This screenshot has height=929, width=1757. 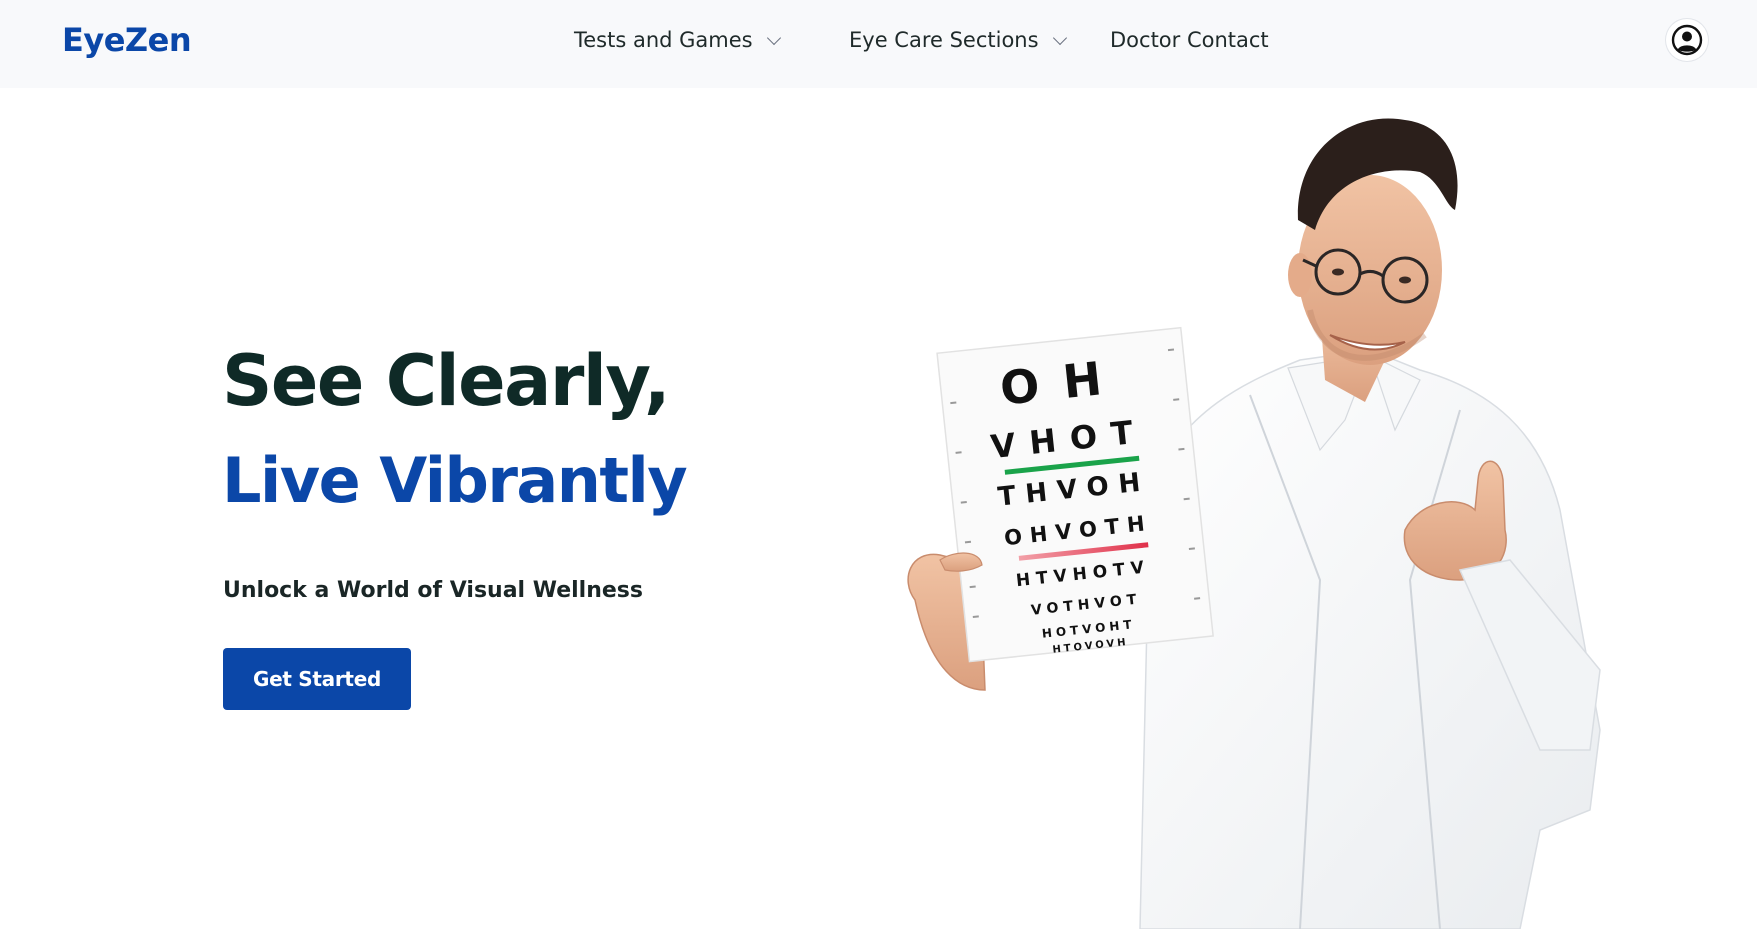 I want to click on profile-button, so click(x=1687, y=40).